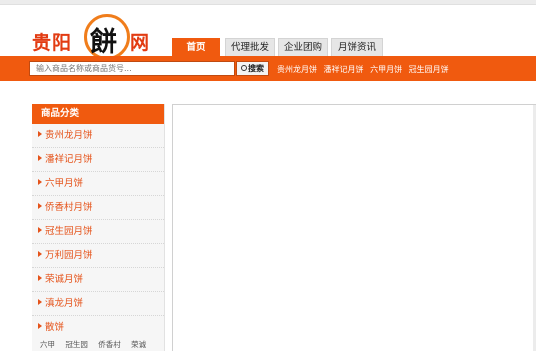 Image resolution: width=536 pixels, height=351 pixels. Describe the element at coordinates (98, 184) in the screenshot. I see `category-item-liujia: 六甲月饼` at that location.